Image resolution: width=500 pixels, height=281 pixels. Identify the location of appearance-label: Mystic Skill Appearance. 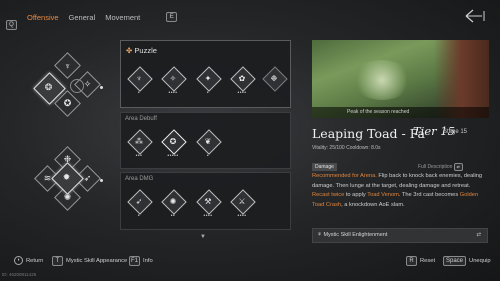
(97, 261).